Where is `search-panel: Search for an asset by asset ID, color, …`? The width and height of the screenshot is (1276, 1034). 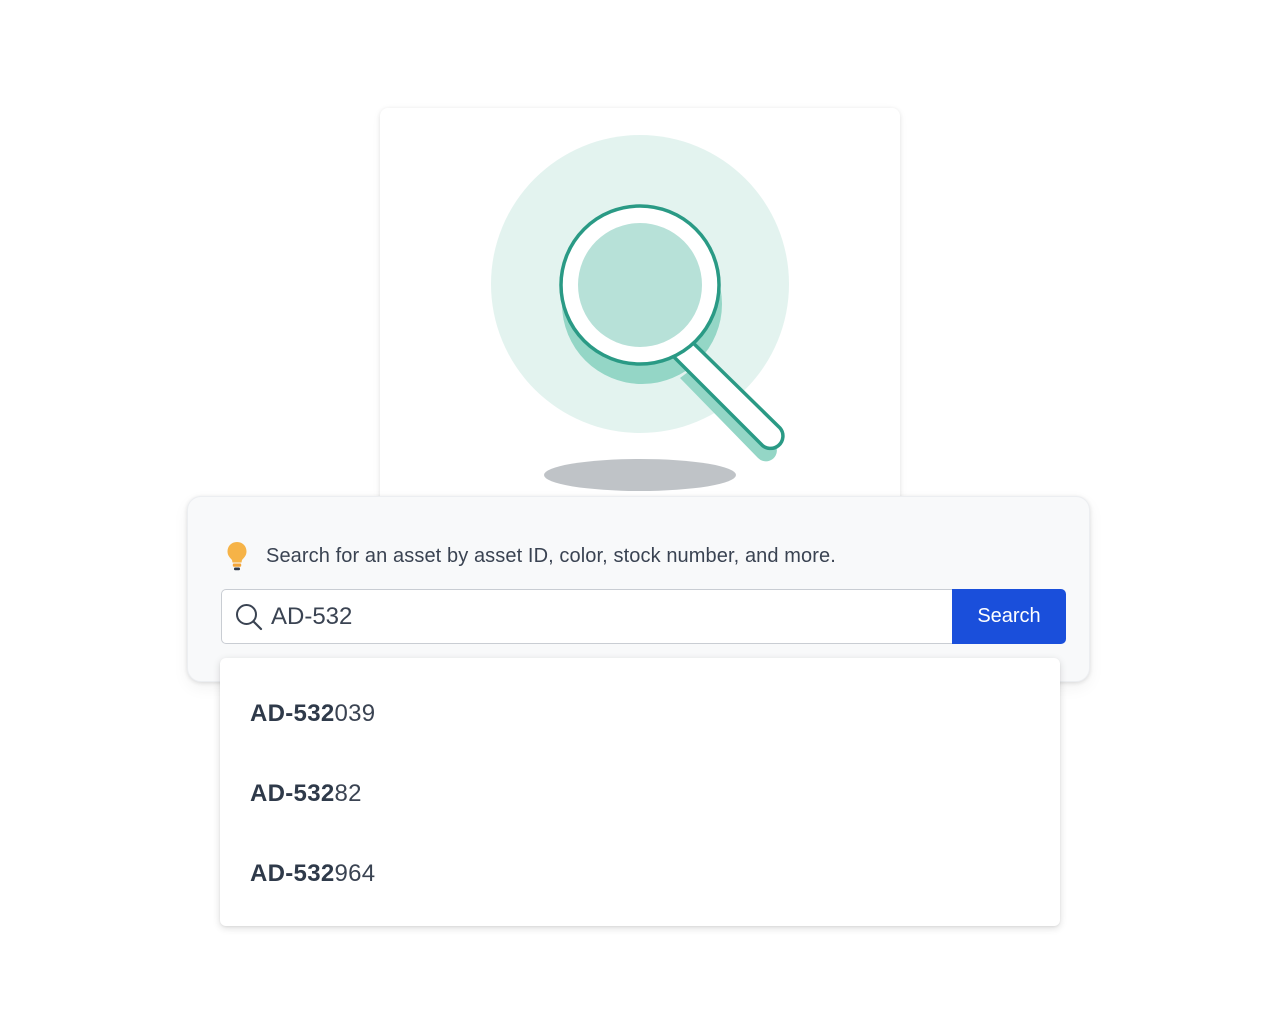 search-panel: Search for an asset by asset ID, color, … is located at coordinates (638, 589).